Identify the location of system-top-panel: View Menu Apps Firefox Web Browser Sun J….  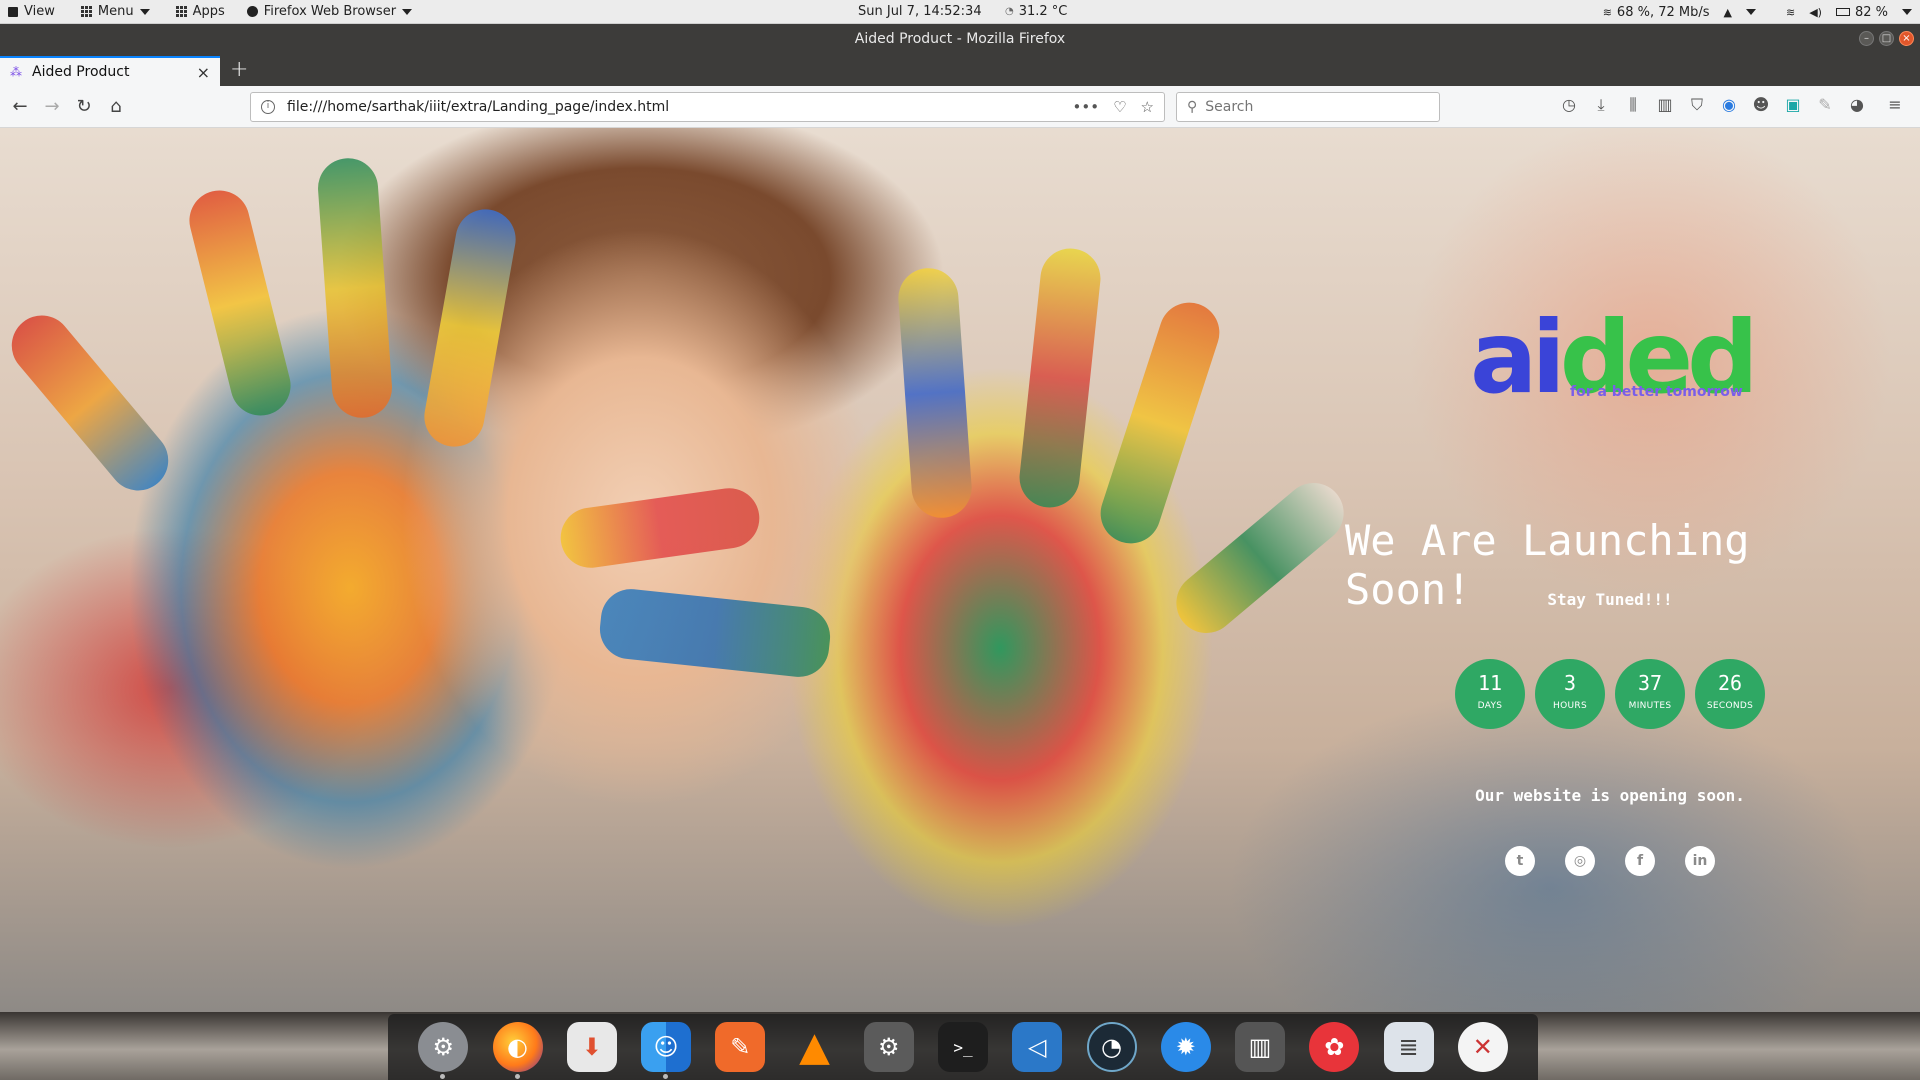
(960, 12).